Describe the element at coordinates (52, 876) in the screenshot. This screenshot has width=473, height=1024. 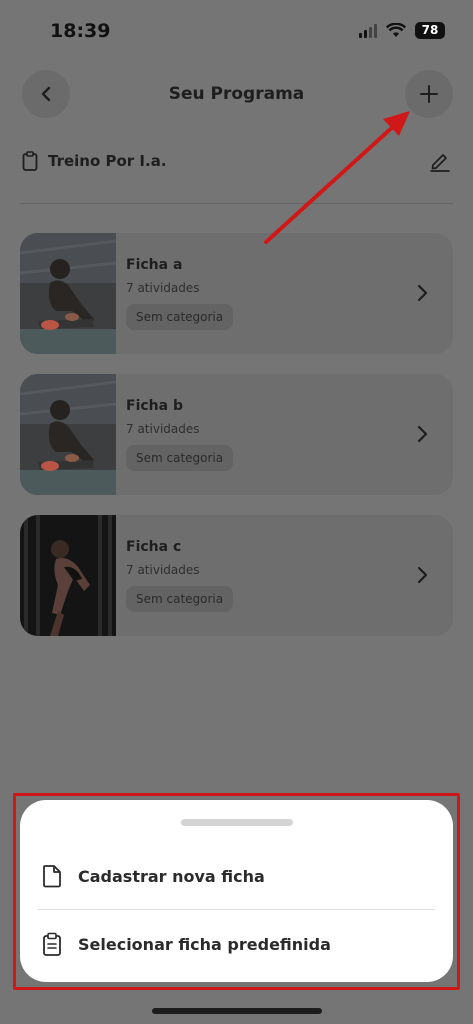
I see `document-icon` at that location.